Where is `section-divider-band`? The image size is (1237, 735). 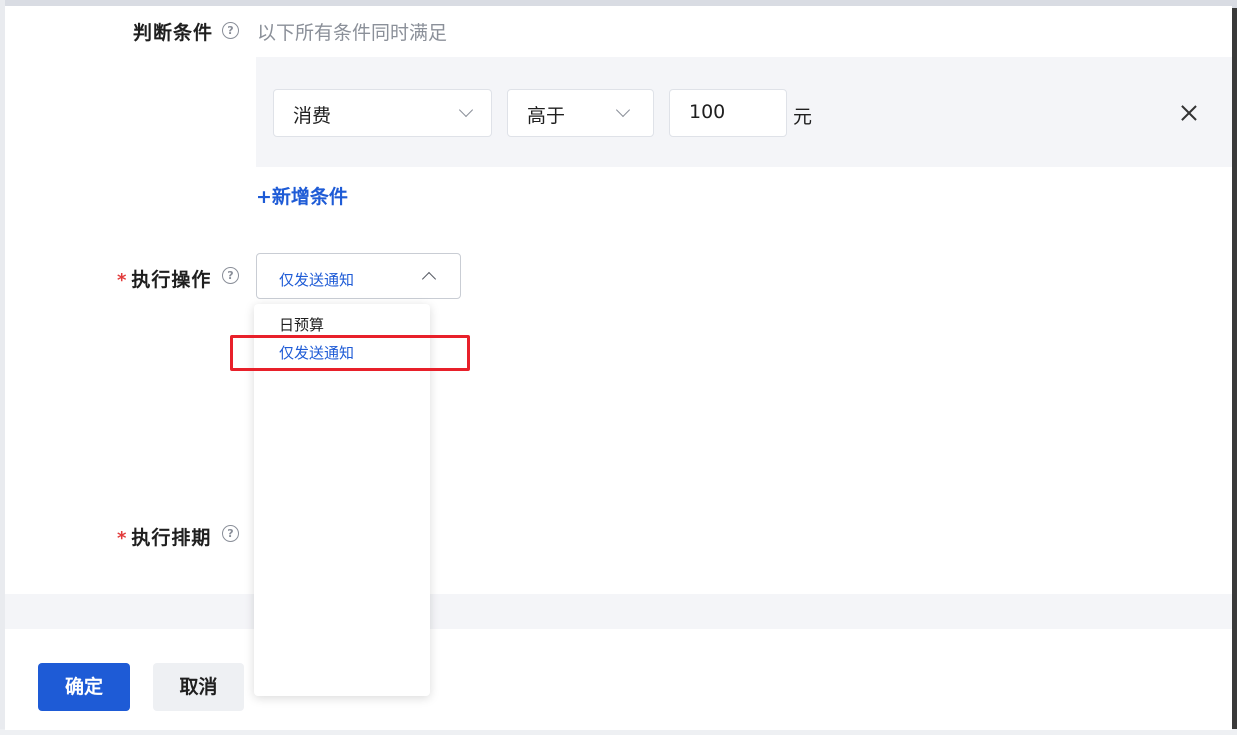
section-divider-band is located at coordinates (618, 611).